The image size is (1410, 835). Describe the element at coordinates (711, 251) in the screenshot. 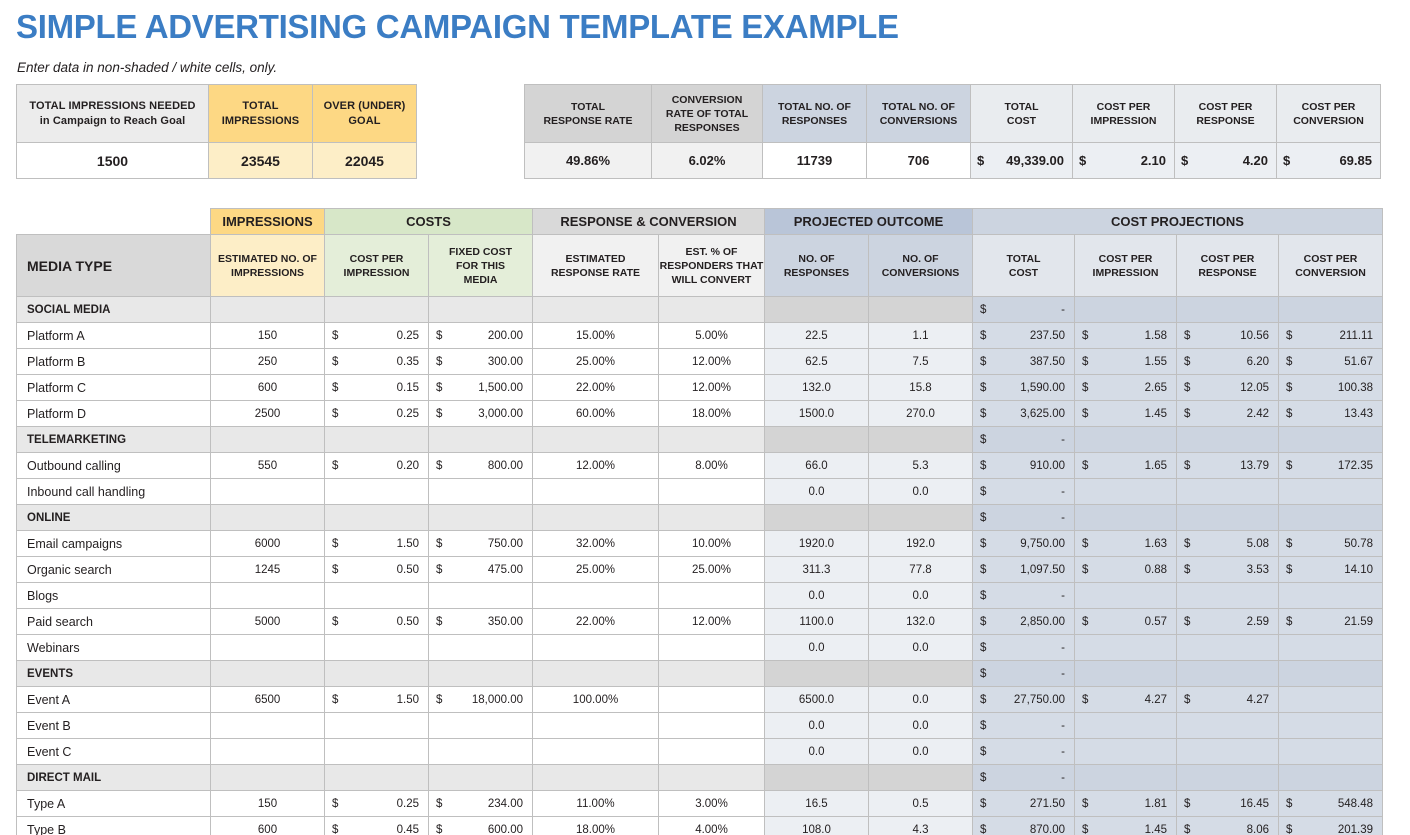

I see `header-line-1: EST. % OF` at that location.